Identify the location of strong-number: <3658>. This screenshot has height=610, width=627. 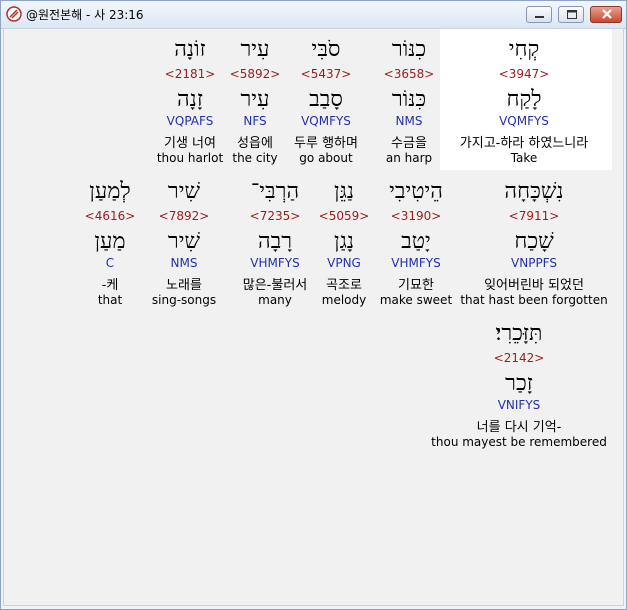
(409, 74).